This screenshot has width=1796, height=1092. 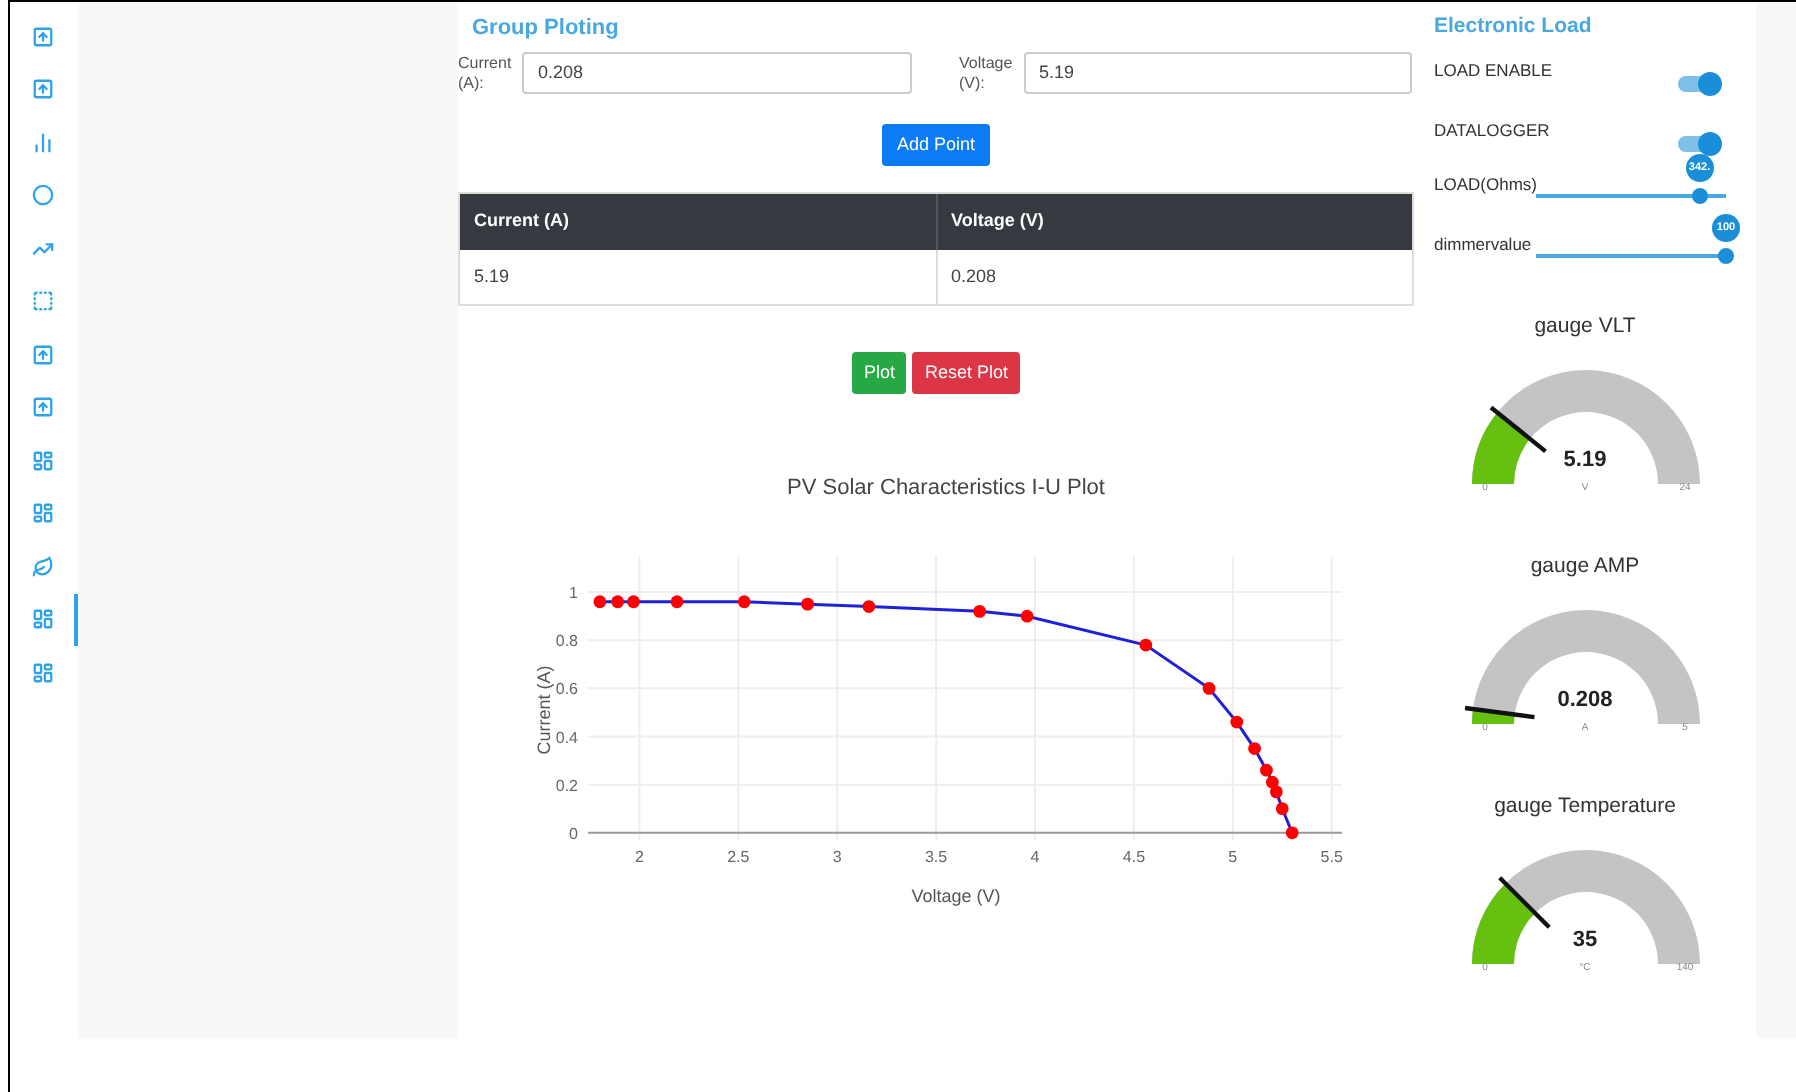 What do you see at coordinates (1585, 327) in the screenshot?
I see `gauge-title: gauge VLT` at bounding box center [1585, 327].